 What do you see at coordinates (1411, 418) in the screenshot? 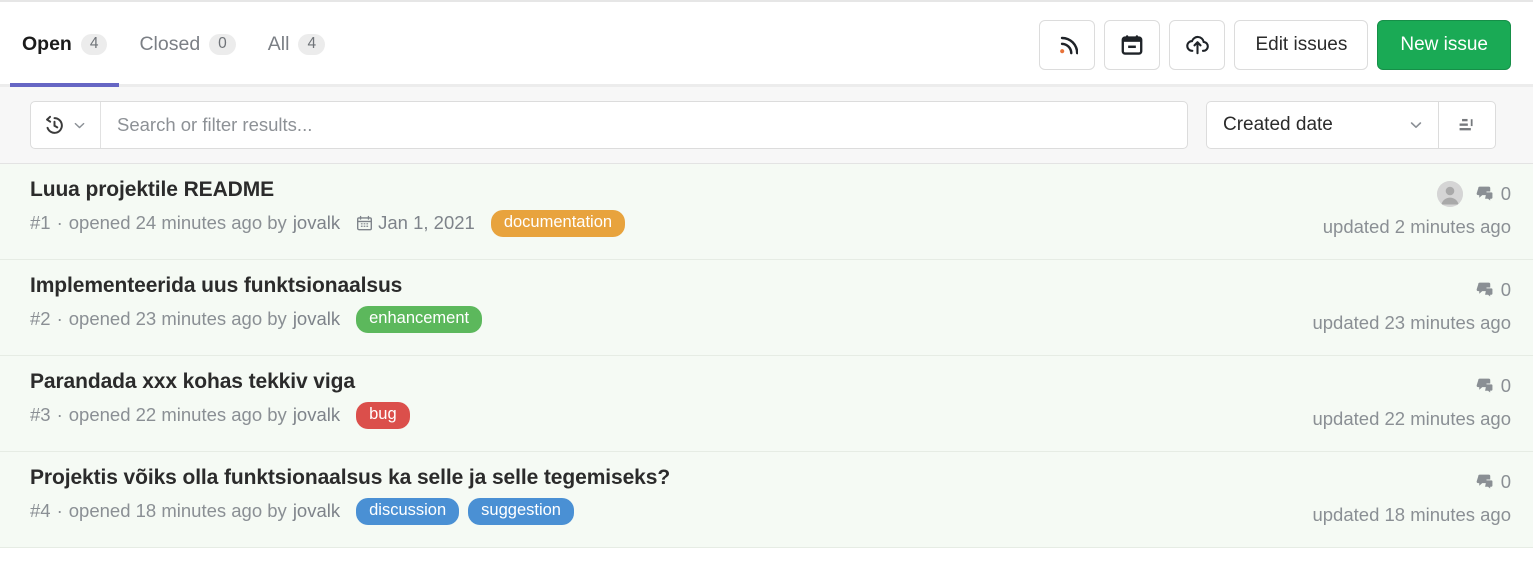
I see `issue-updated-time: updated 22 minutes ago` at bounding box center [1411, 418].